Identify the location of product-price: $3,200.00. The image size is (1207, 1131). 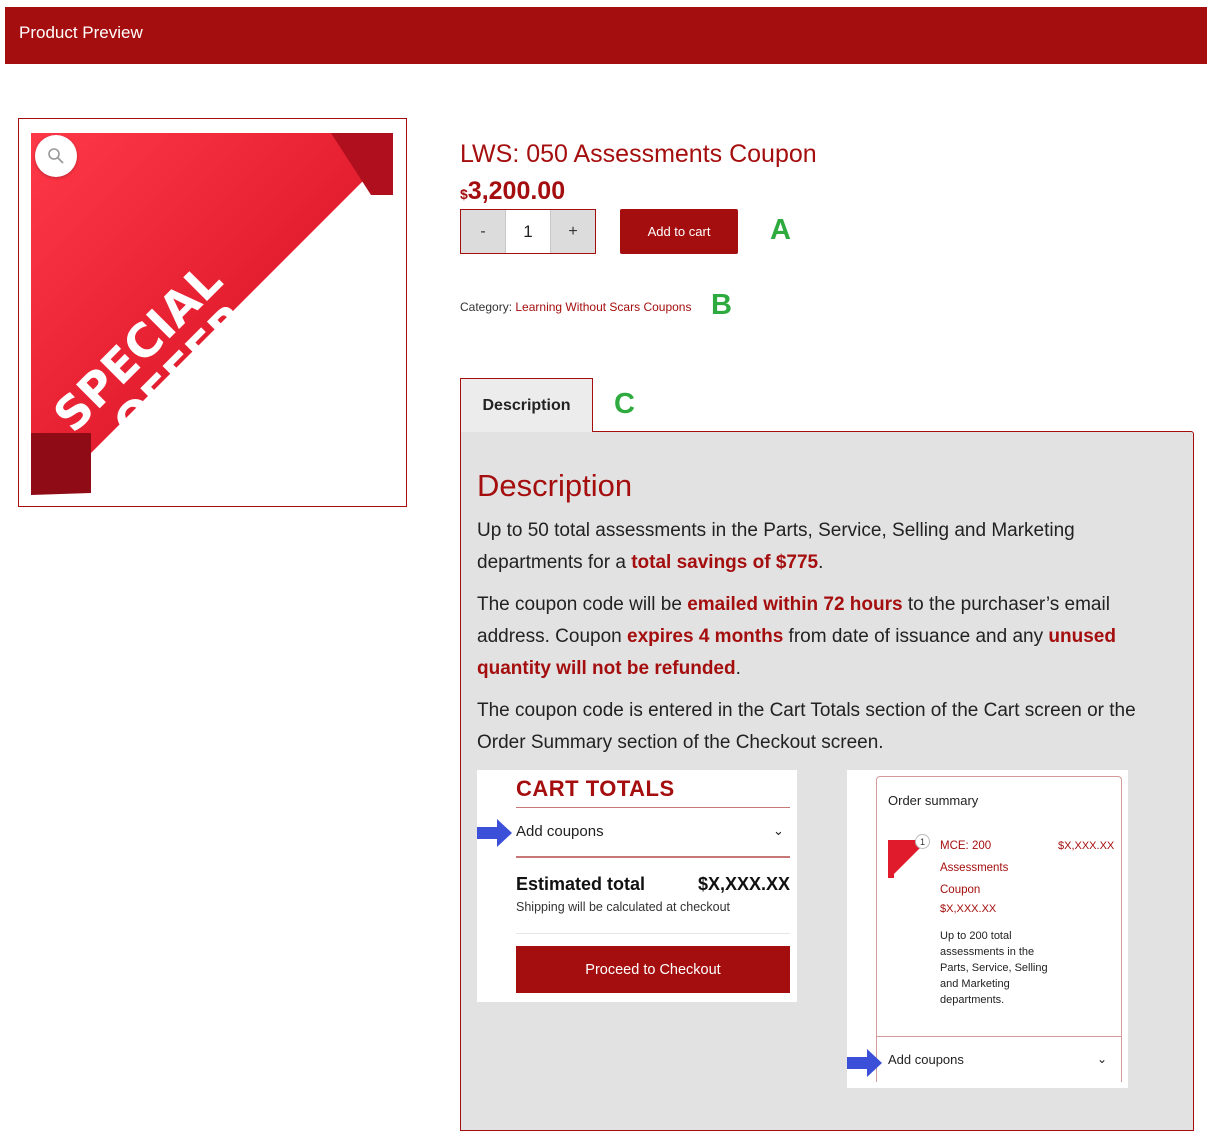
(512, 191).